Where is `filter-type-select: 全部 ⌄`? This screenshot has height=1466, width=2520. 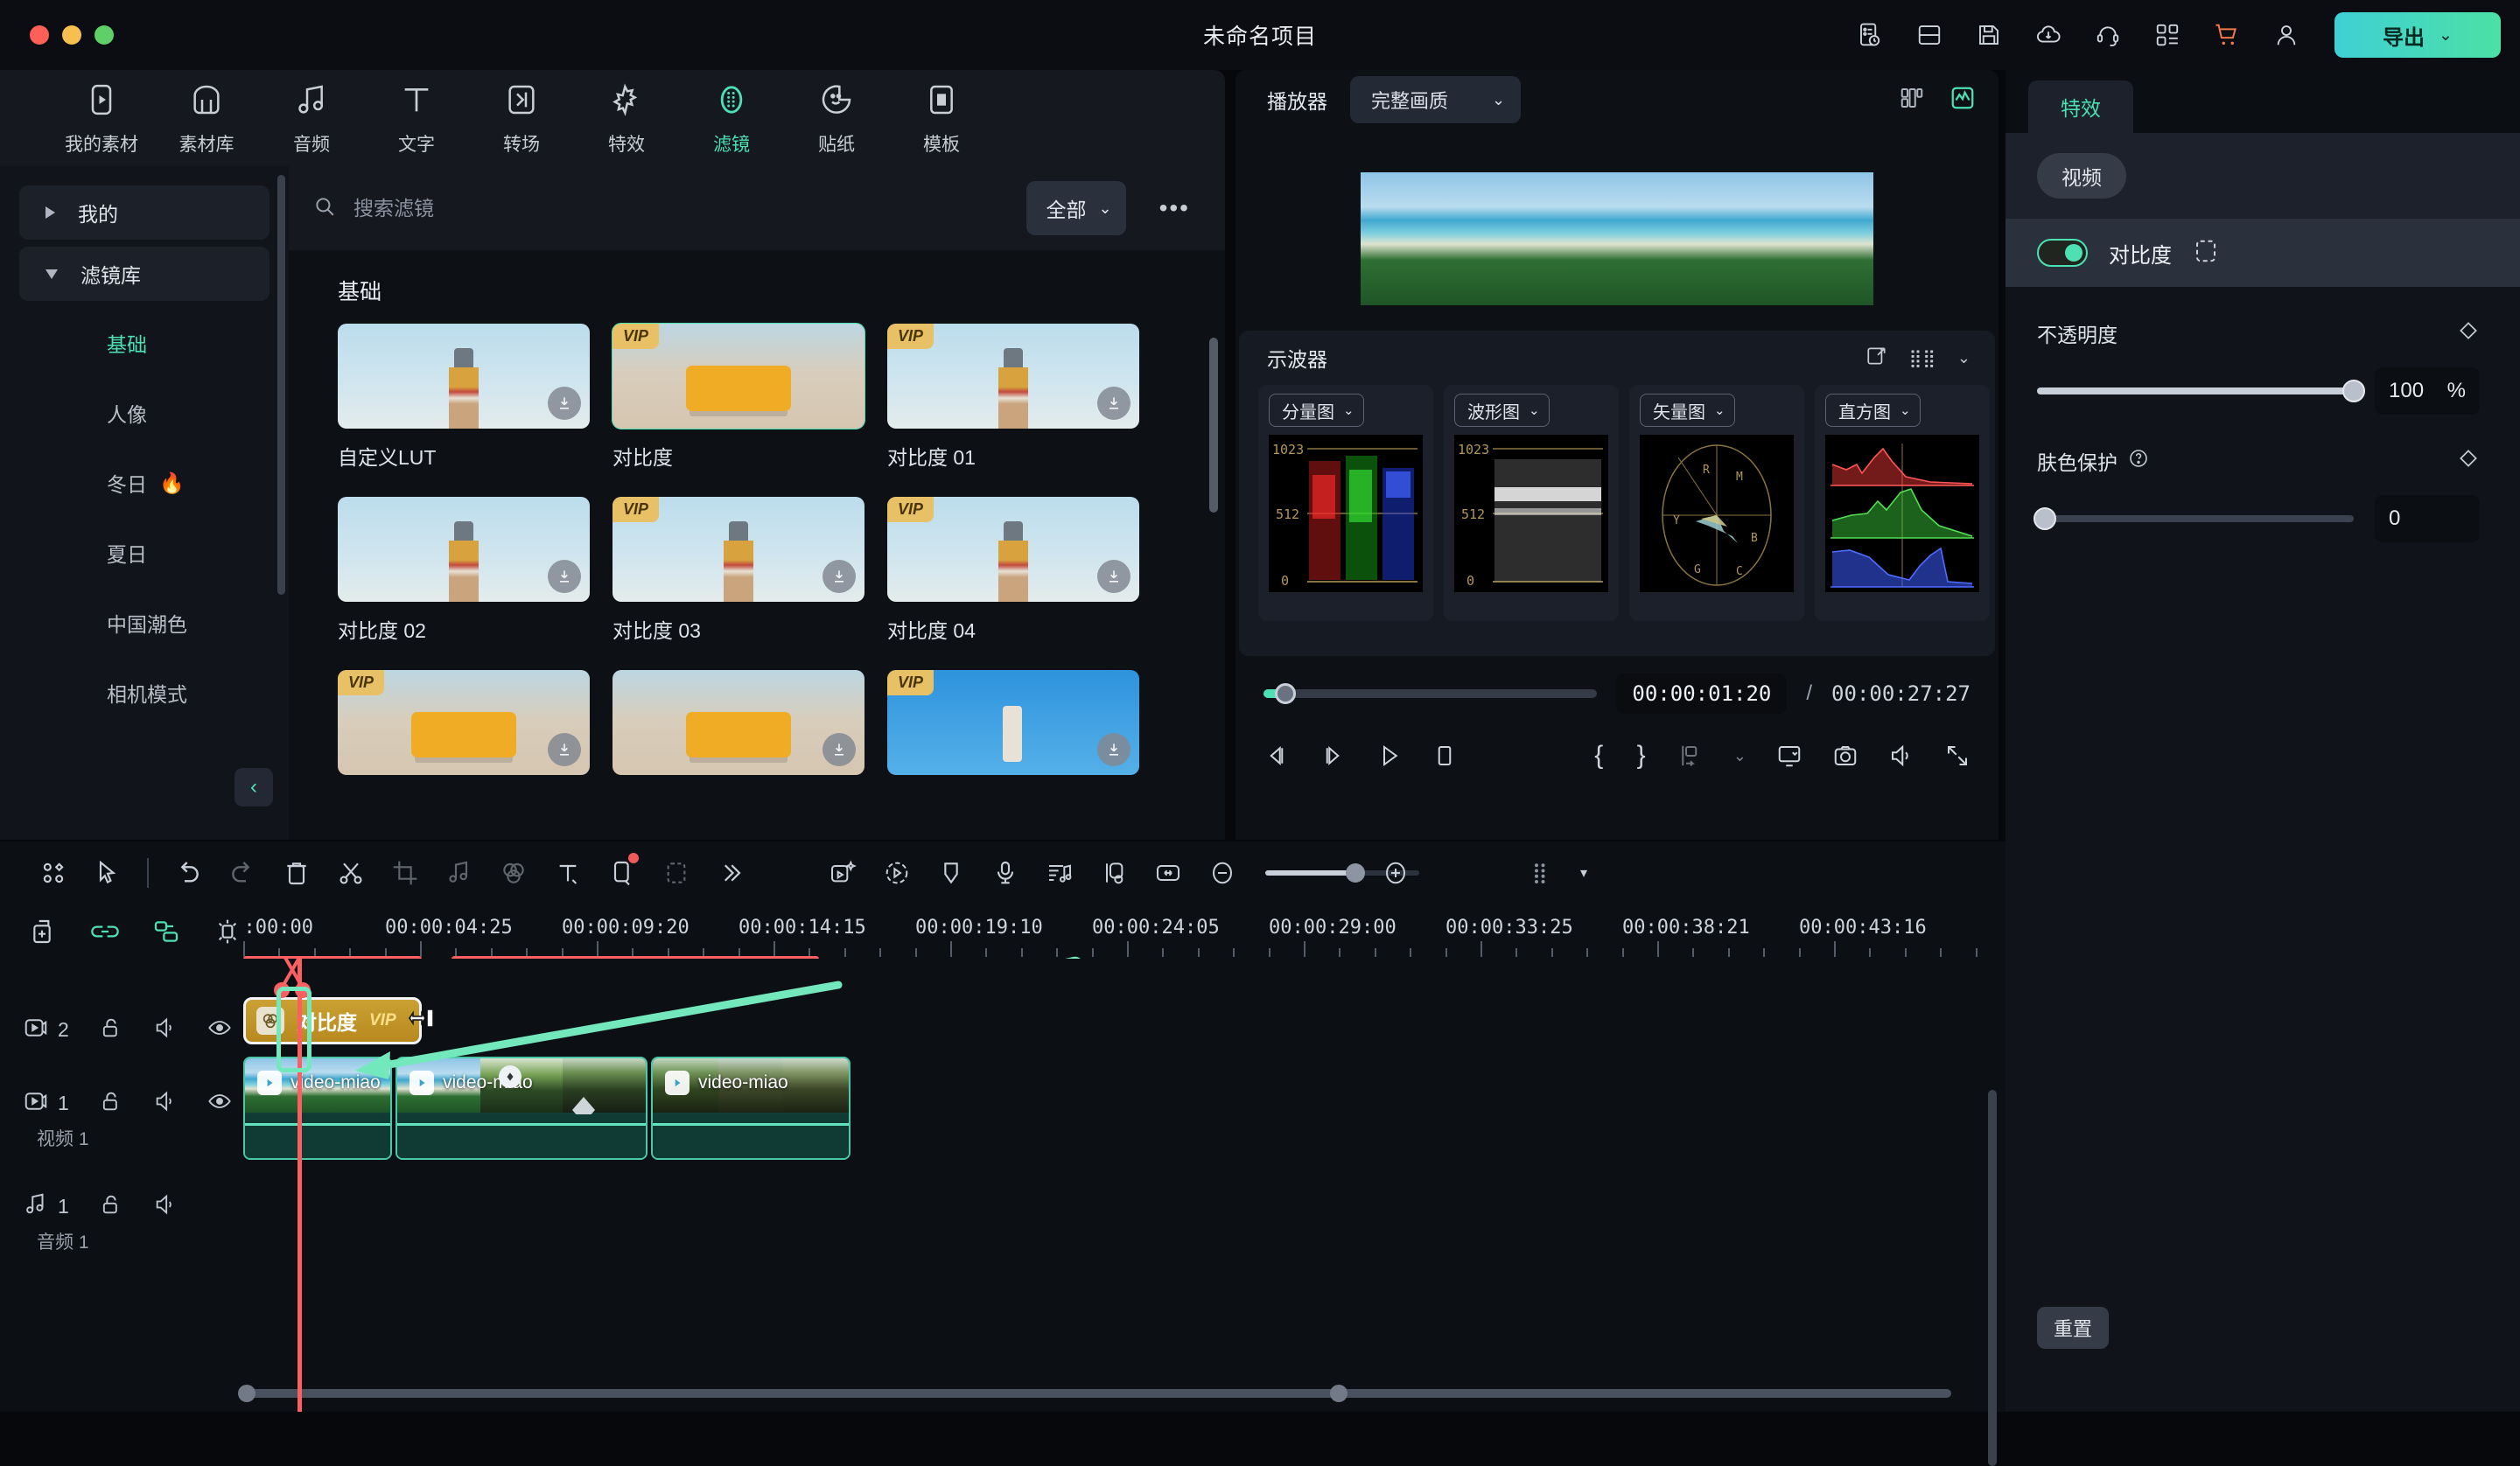 filter-type-select: 全部 ⌄ is located at coordinates (1076, 208).